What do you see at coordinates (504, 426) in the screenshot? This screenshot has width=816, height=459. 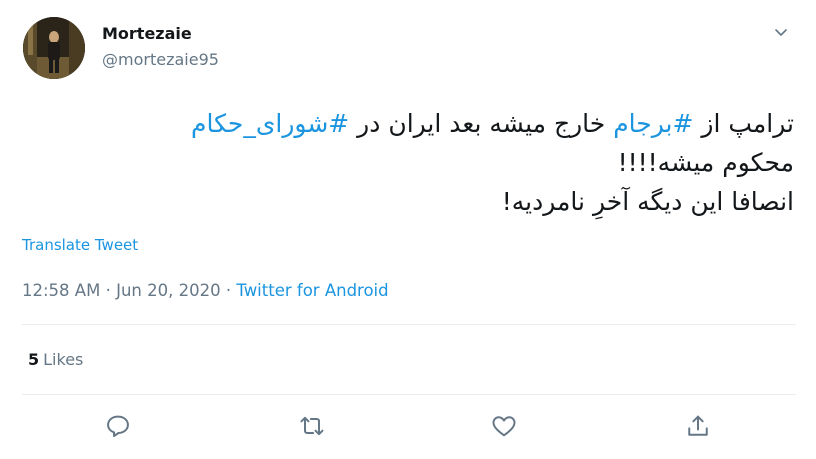 I see `like-icon` at bounding box center [504, 426].